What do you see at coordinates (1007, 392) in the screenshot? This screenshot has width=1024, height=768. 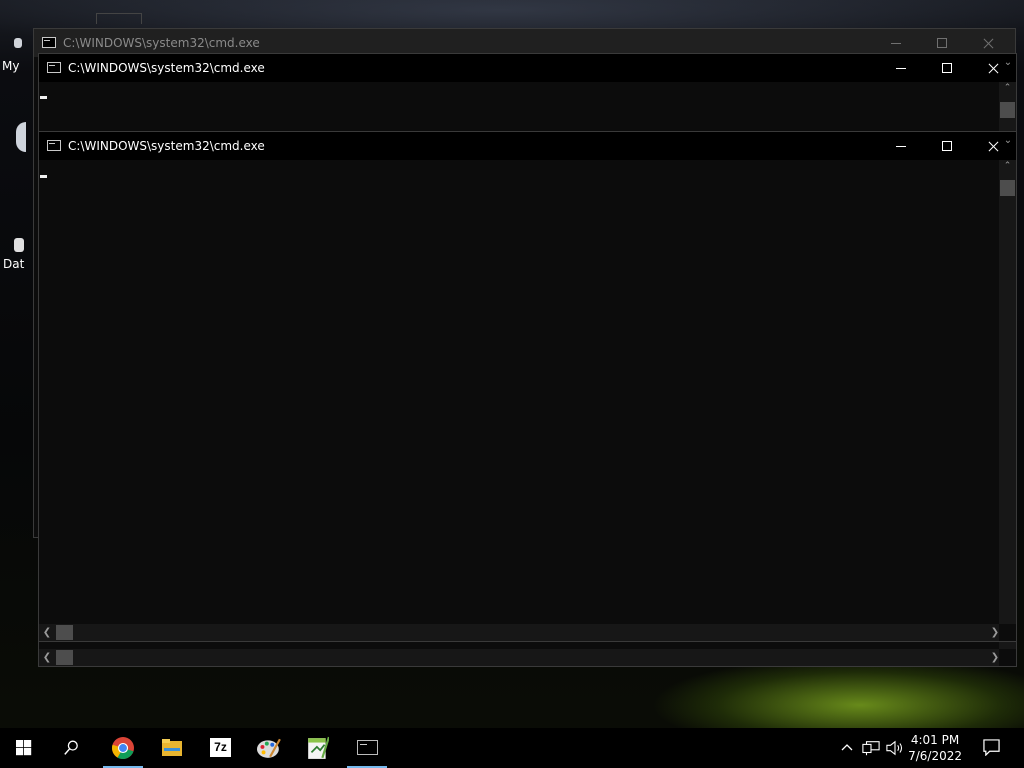 I see `vertical-scrollbar: ⌃` at bounding box center [1007, 392].